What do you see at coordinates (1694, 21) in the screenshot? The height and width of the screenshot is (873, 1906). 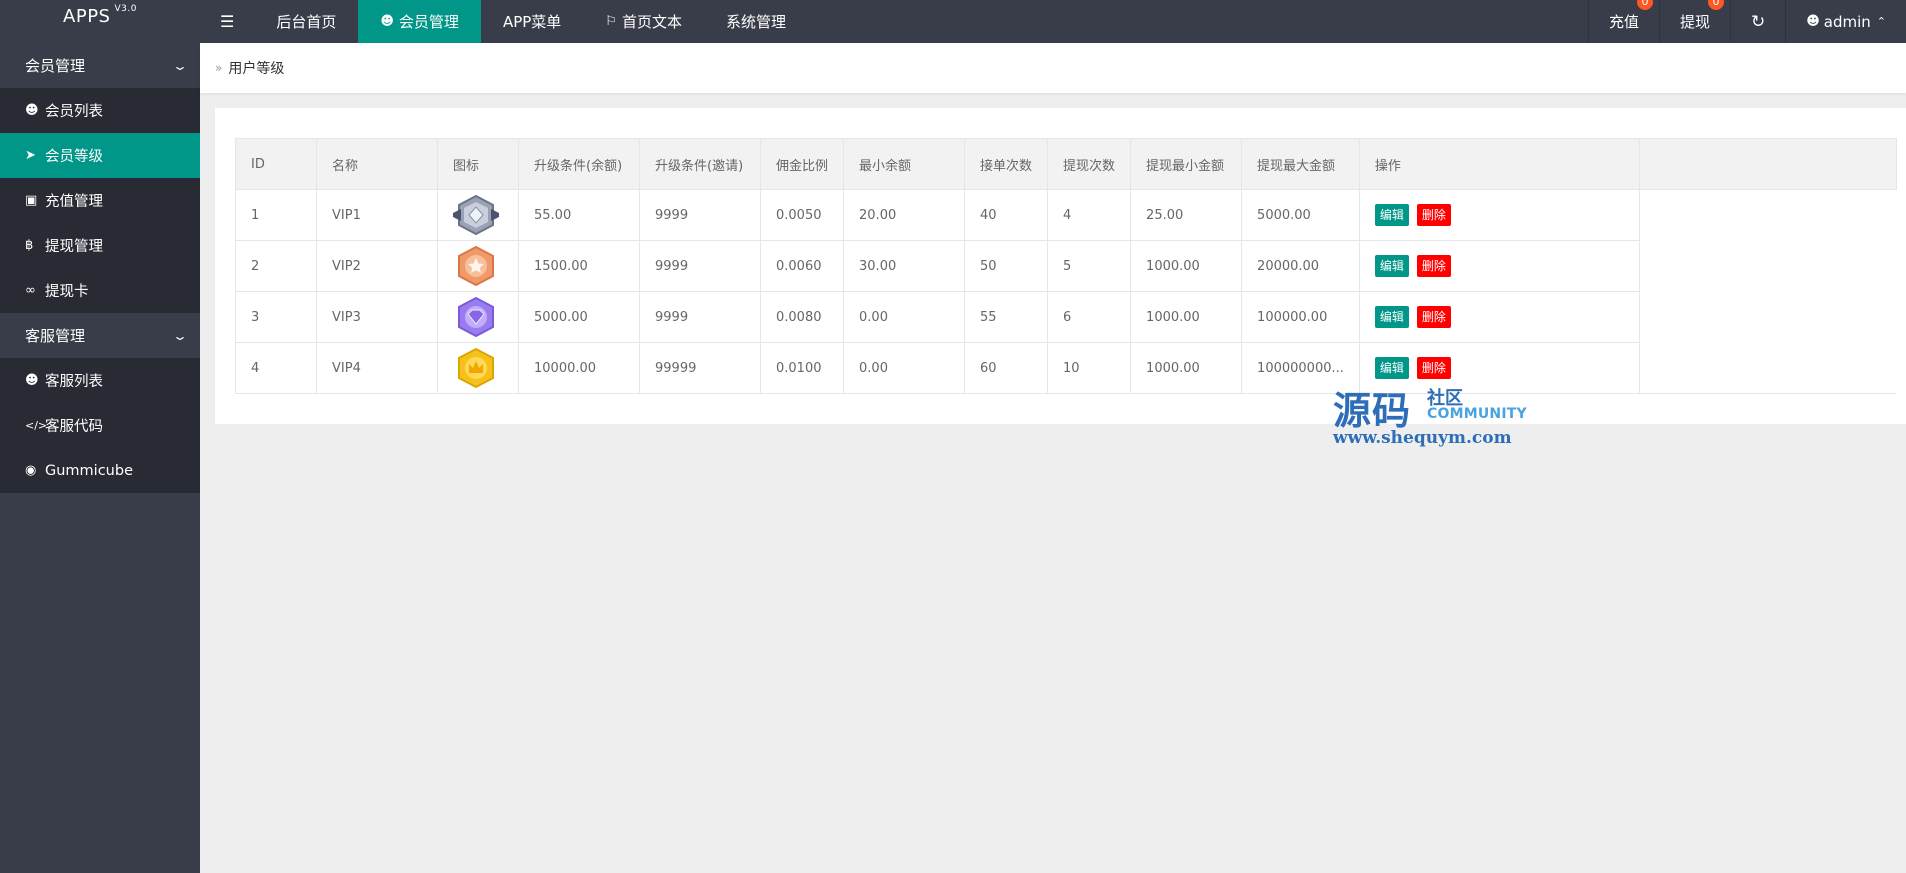 I see `withdraw-button: 提现 0` at bounding box center [1694, 21].